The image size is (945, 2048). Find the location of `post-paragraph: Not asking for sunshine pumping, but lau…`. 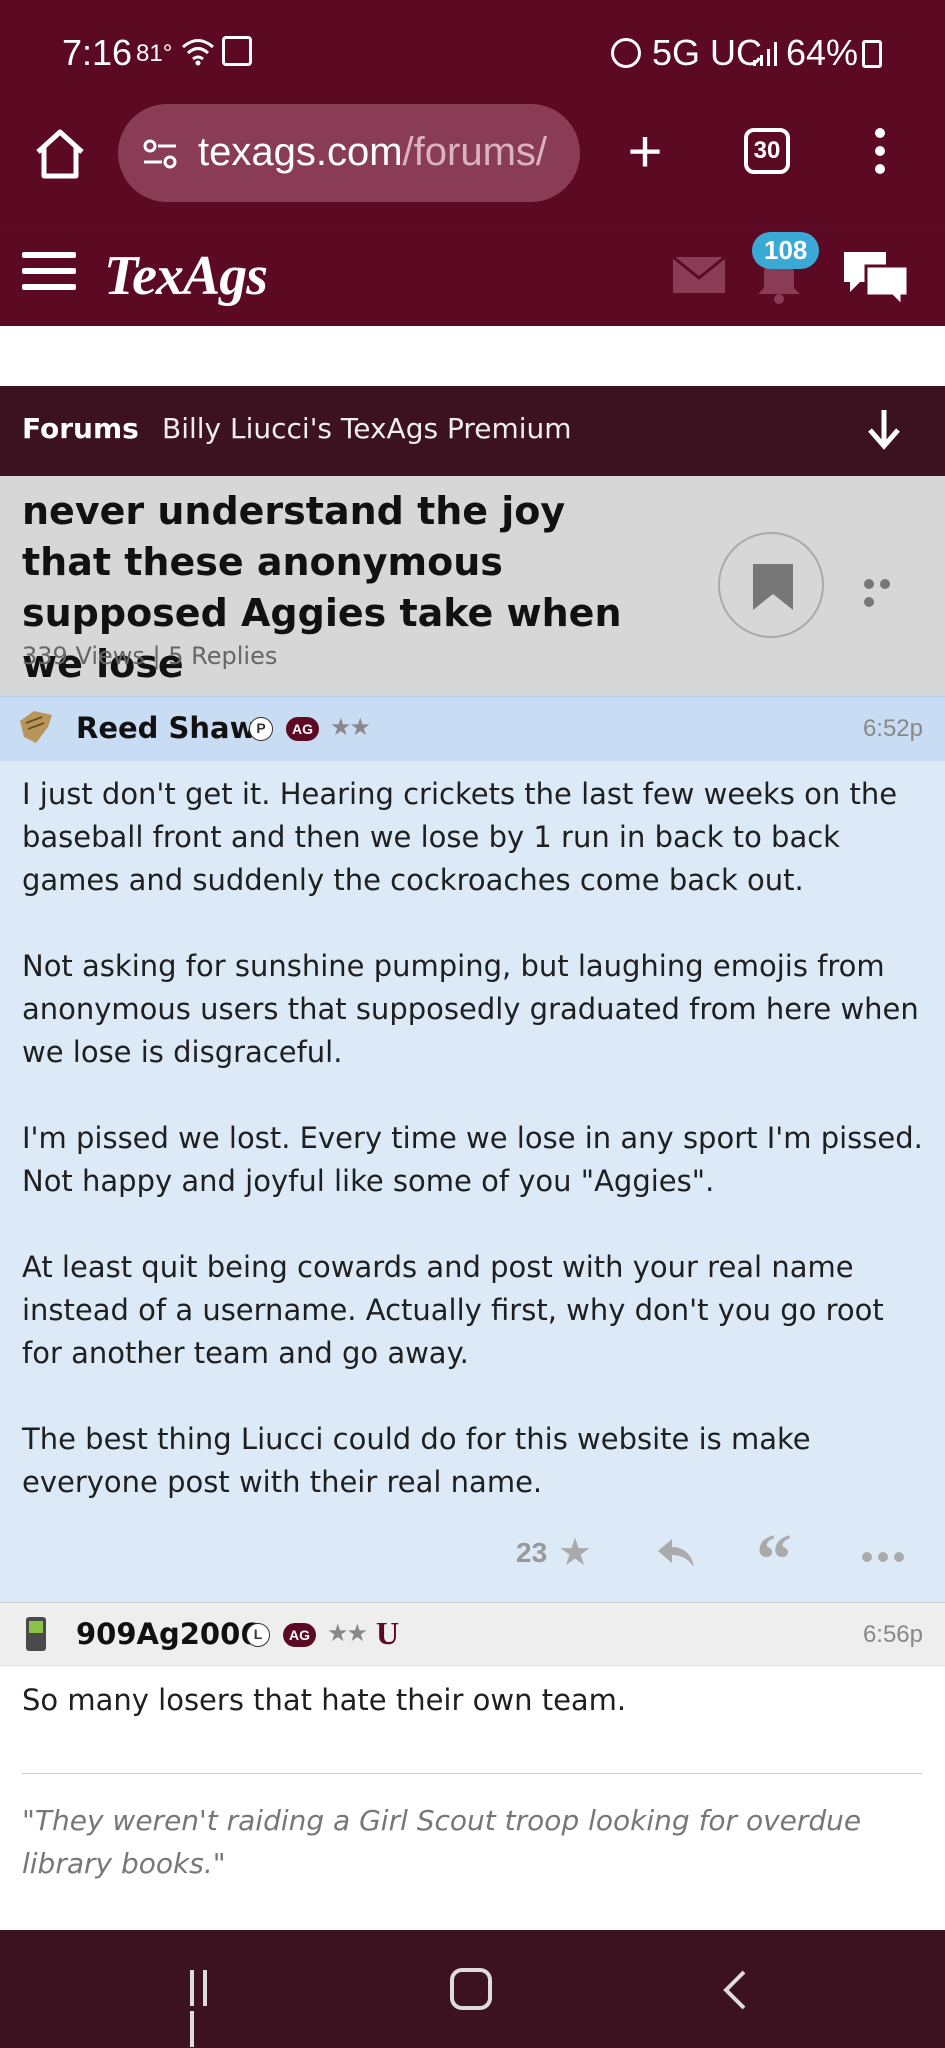

post-paragraph: Not asking for sunshine pumping, but lau… is located at coordinates (470, 1009).